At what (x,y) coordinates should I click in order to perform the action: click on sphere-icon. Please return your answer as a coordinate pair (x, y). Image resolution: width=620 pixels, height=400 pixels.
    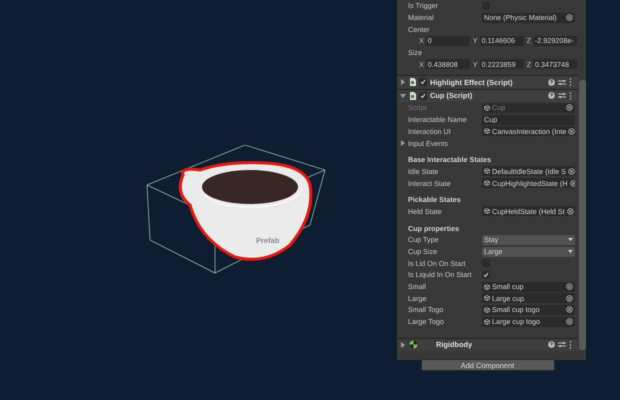
    Looking at the image, I should click on (413, 345).